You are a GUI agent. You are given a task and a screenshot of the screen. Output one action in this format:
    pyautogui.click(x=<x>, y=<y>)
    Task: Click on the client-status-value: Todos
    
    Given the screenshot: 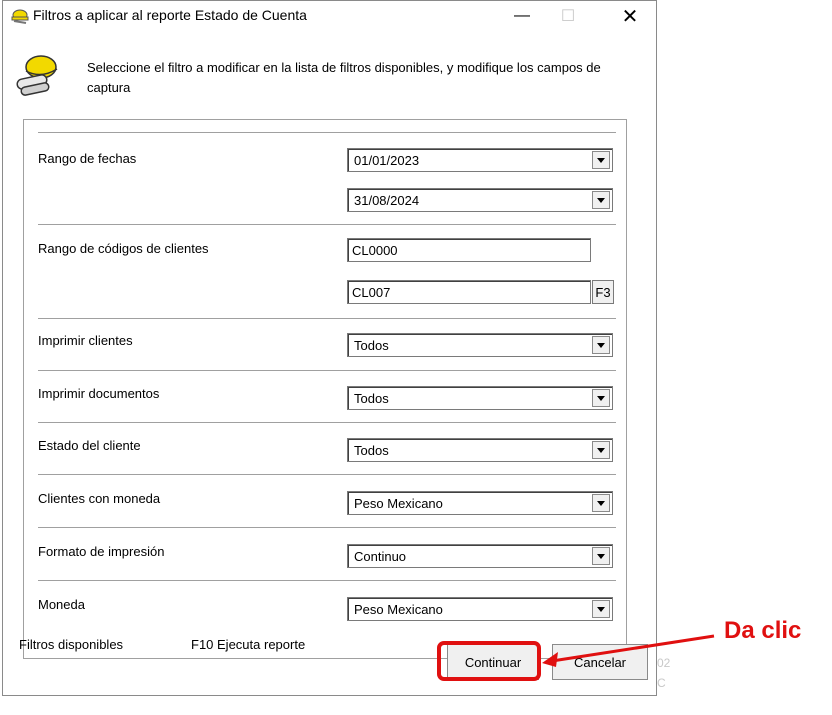 What is the action you would take?
    pyautogui.click(x=371, y=450)
    